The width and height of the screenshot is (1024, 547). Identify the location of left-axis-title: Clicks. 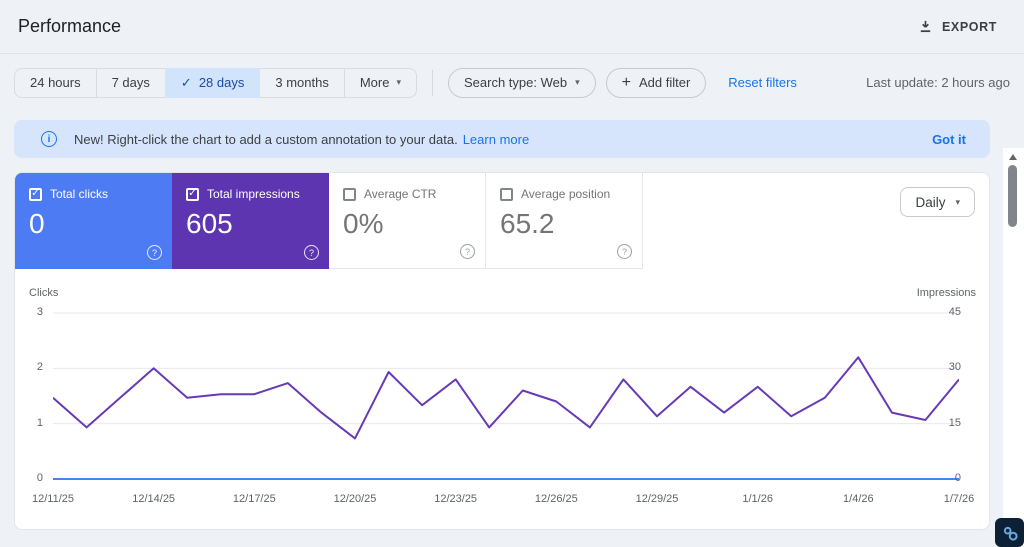
(44, 293).